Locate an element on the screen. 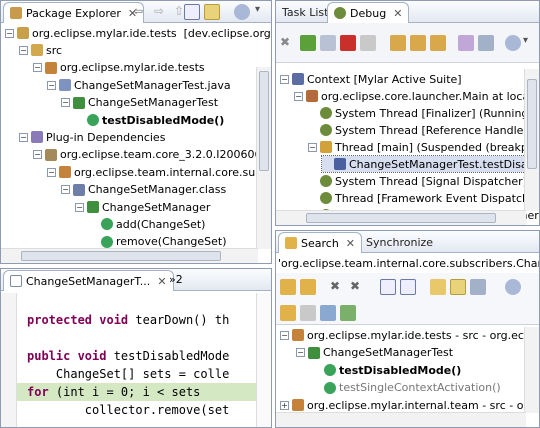  search-result-item: − ChangeSetManagerTest is located at coordinates (374, 353).